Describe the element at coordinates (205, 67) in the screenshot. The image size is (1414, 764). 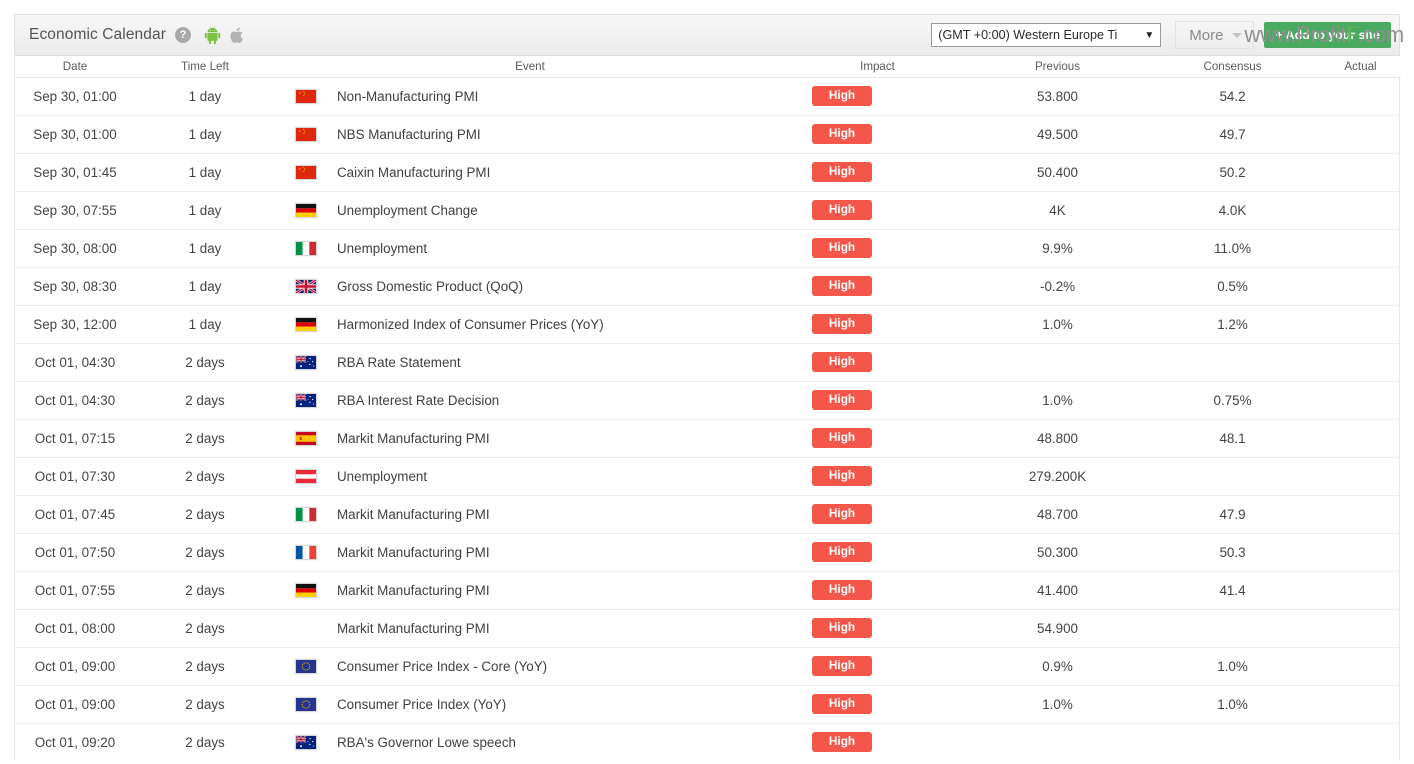
I see `column-header-time-left: Time Left` at that location.